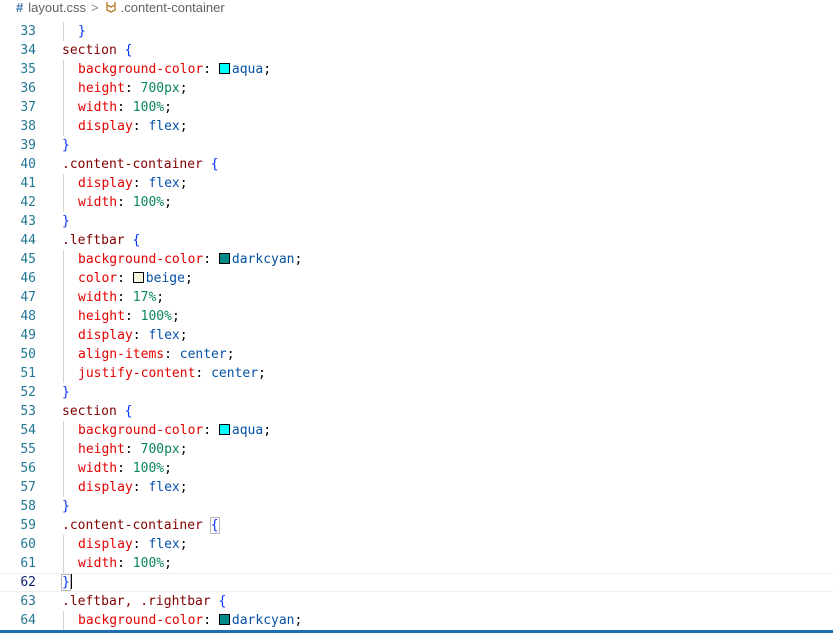 Image resolution: width=833 pixels, height=633 pixels. I want to click on line-number: 55, so click(28, 449).